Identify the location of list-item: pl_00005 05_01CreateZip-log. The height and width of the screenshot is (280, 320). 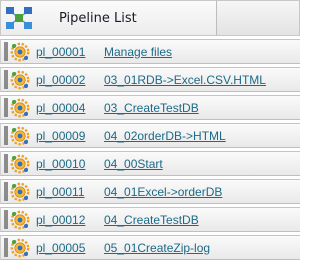
(150, 247).